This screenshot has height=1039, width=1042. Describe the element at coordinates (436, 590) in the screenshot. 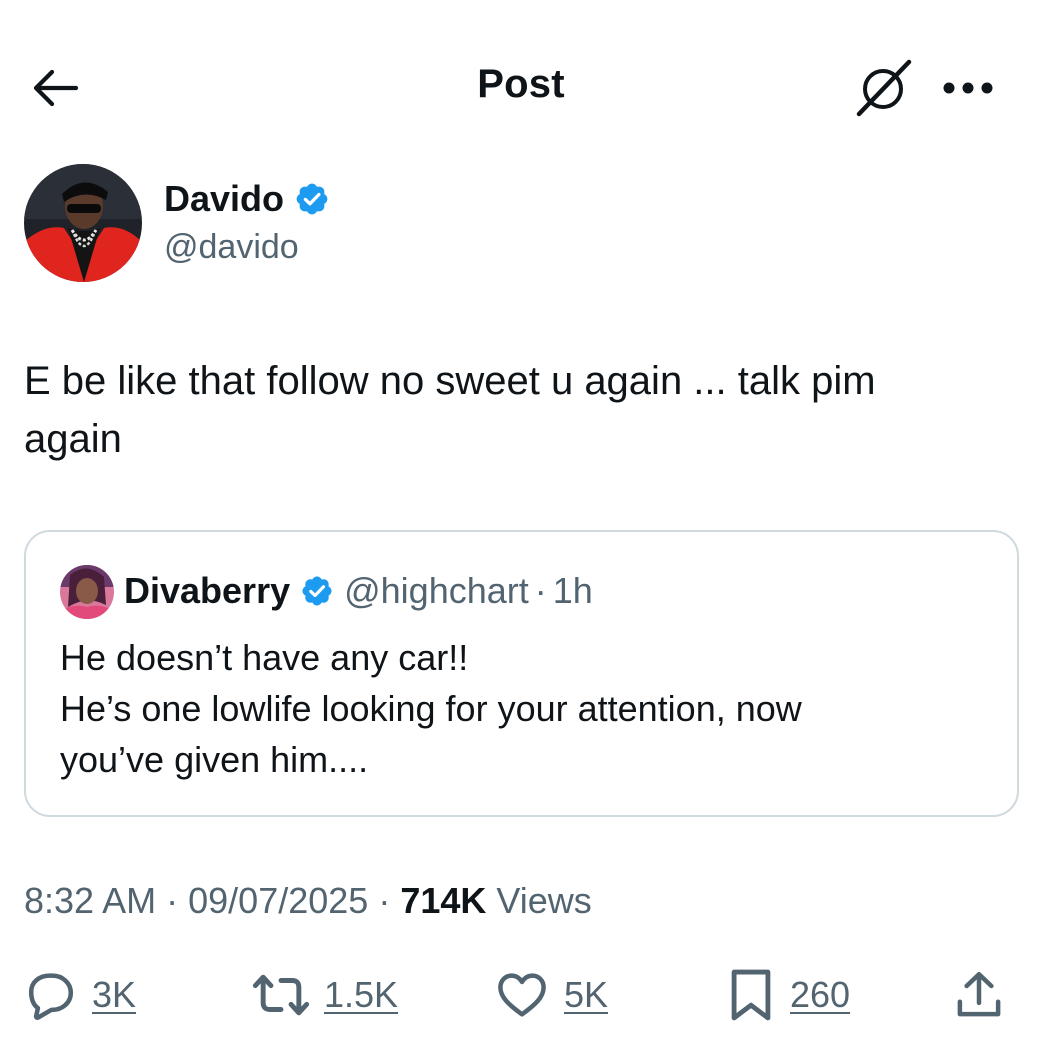

I see `quoted-author-handle: @highchart` at that location.